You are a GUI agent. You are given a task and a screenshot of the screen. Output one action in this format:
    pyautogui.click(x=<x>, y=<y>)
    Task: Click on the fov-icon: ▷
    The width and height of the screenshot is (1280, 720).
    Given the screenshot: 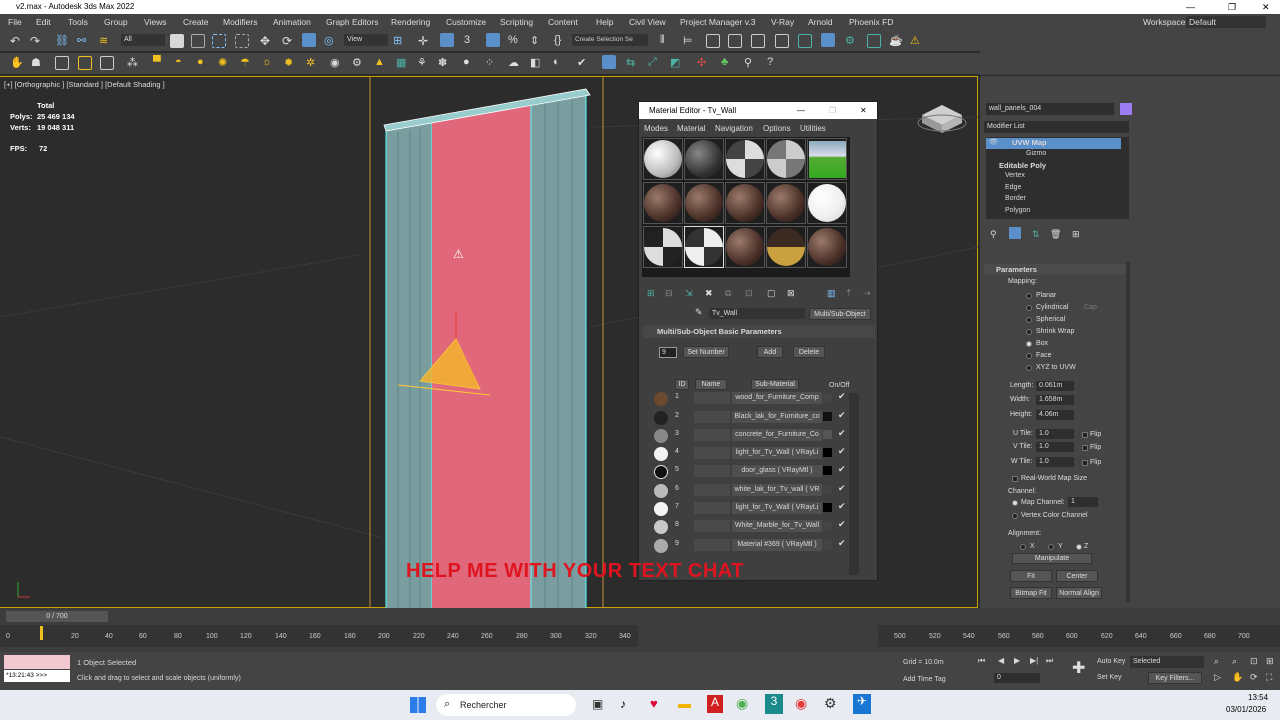 What is the action you would take?
    pyautogui.click(x=1217, y=677)
    